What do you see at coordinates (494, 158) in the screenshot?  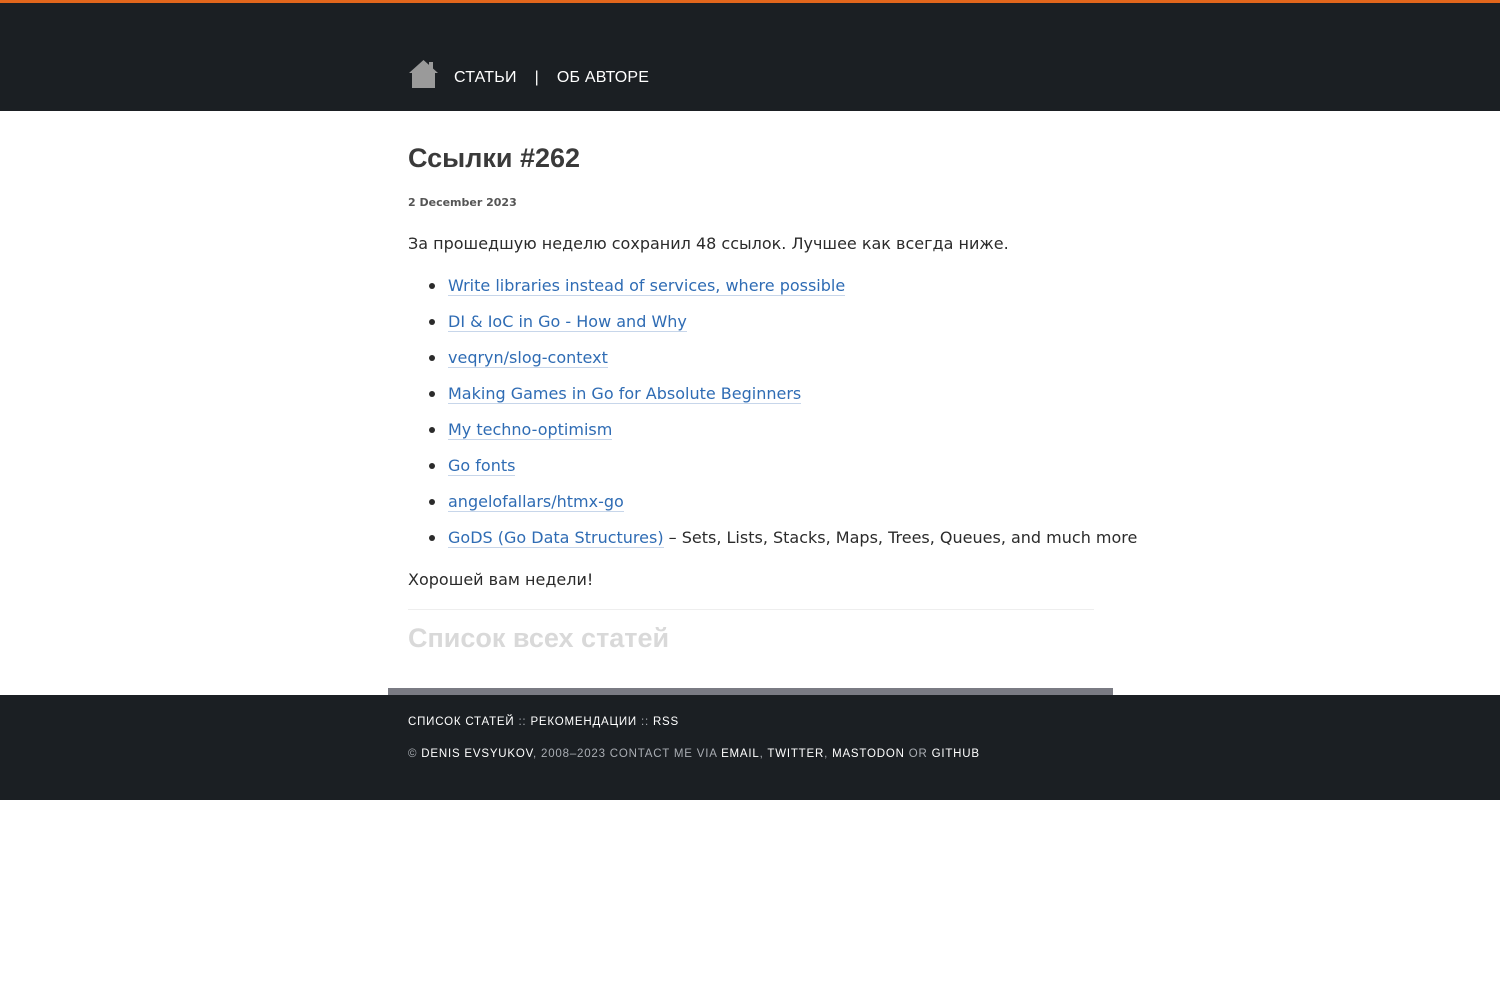 I see `post-title: Ссылки #262` at bounding box center [494, 158].